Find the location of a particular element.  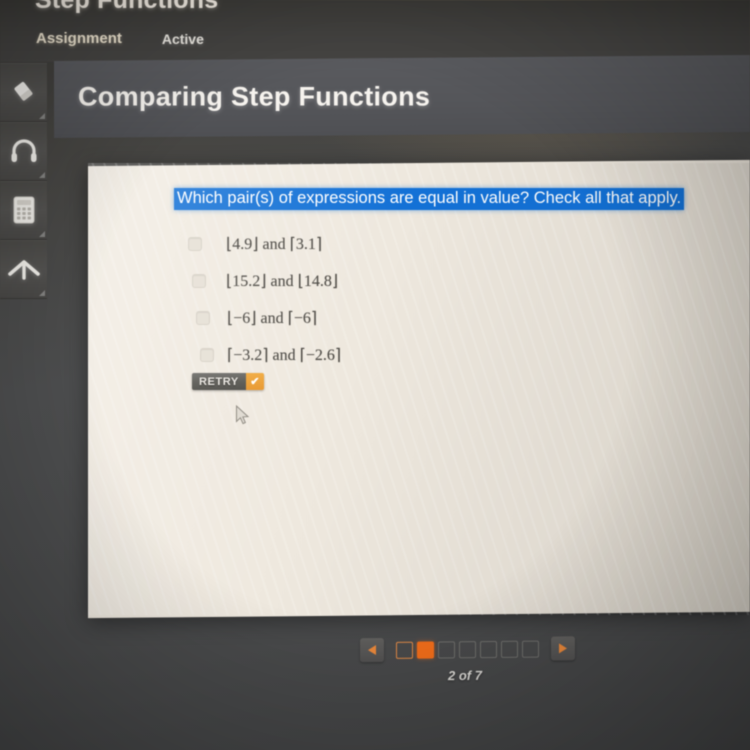

pagination-count-label: 2 of 7 is located at coordinates (465, 675).